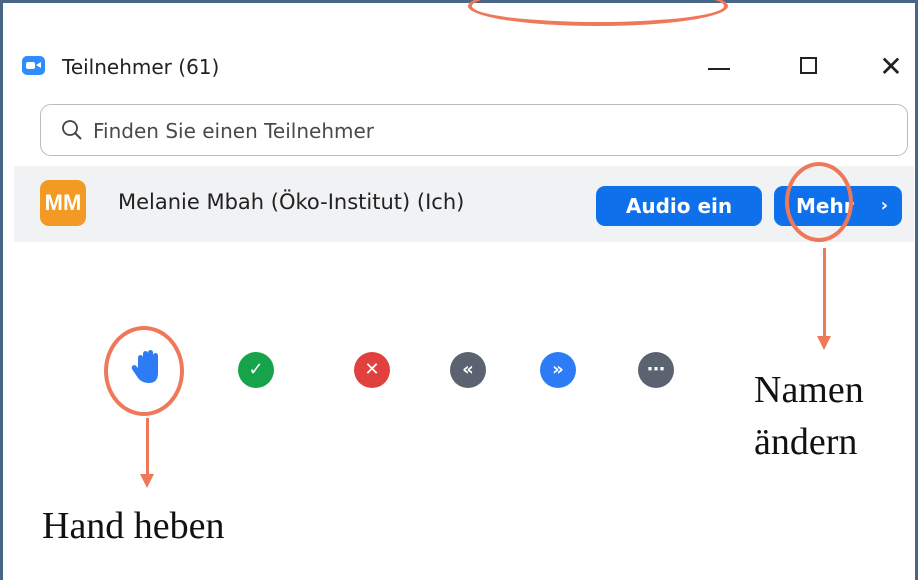 This screenshot has height=583, width=918. What do you see at coordinates (656, 370) in the screenshot?
I see `ellipsis-icon: ⋯` at bounding box center [656, 370].